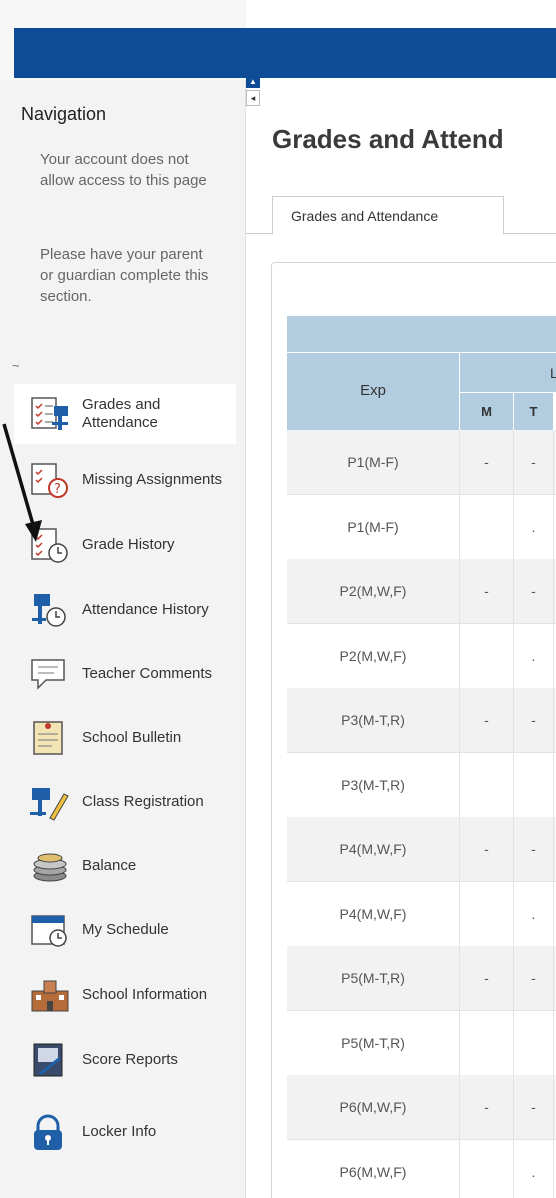 Image resolution: width=556 pixels, height=1198 pixels. Describe the element at coordinates (143, 801) in the screenshot. I see `sidebar-item-label: Class Registration` at that location.